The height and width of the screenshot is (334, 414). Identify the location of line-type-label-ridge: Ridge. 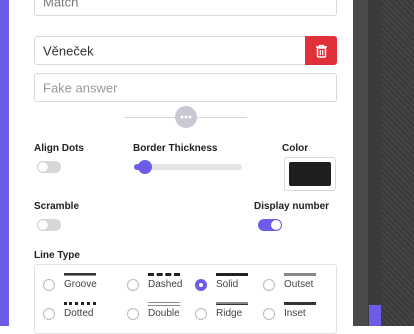
(229, 313).